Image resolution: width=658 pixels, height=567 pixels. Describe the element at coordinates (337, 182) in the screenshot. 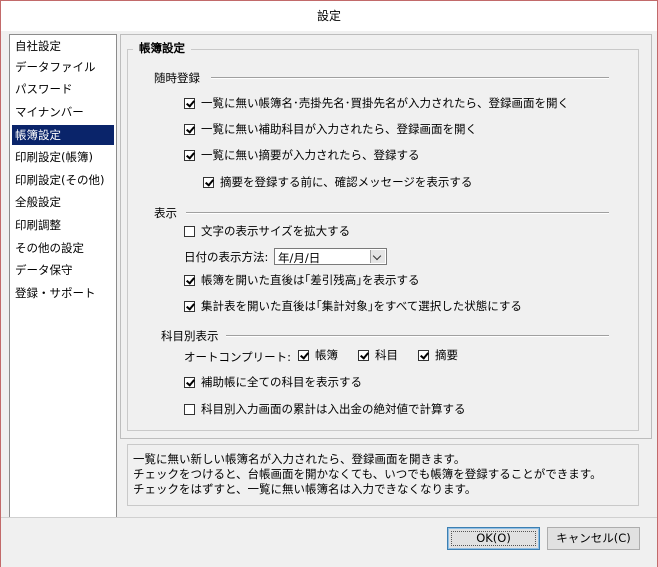

I see `checkbox-confirm-before-register: 摘要を登録する前に、確認メッセージを表示する` at that location.